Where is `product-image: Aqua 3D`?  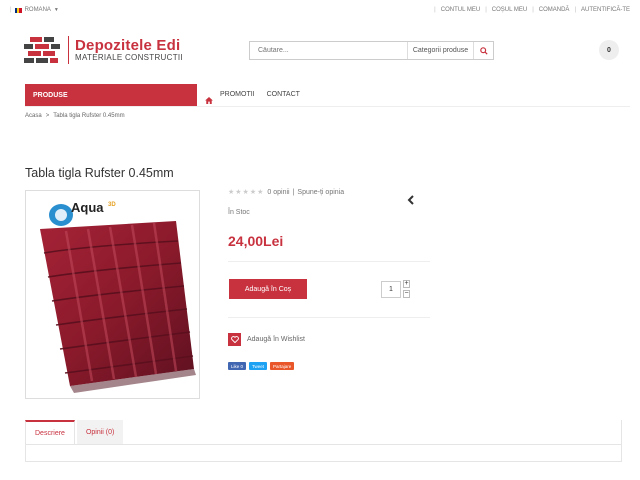
product-image: Aqua 3D is located at coordinates (112, 294).